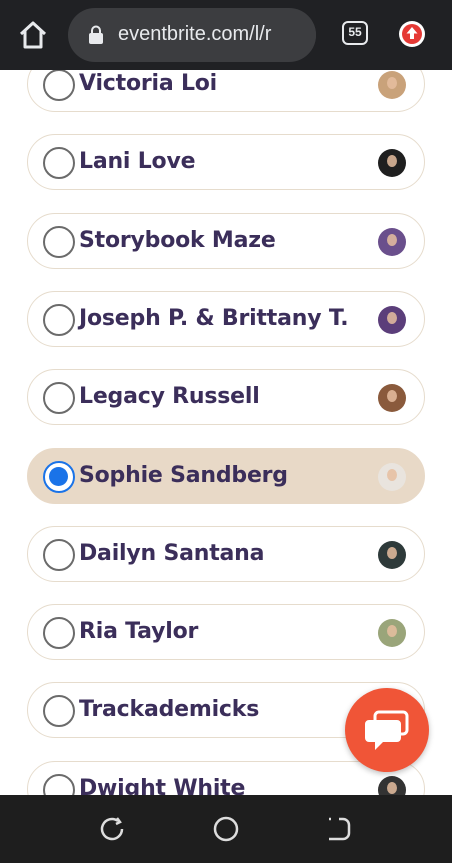  I want to click on option-ria-taylor: Ria Taylor, so click(226, 632).